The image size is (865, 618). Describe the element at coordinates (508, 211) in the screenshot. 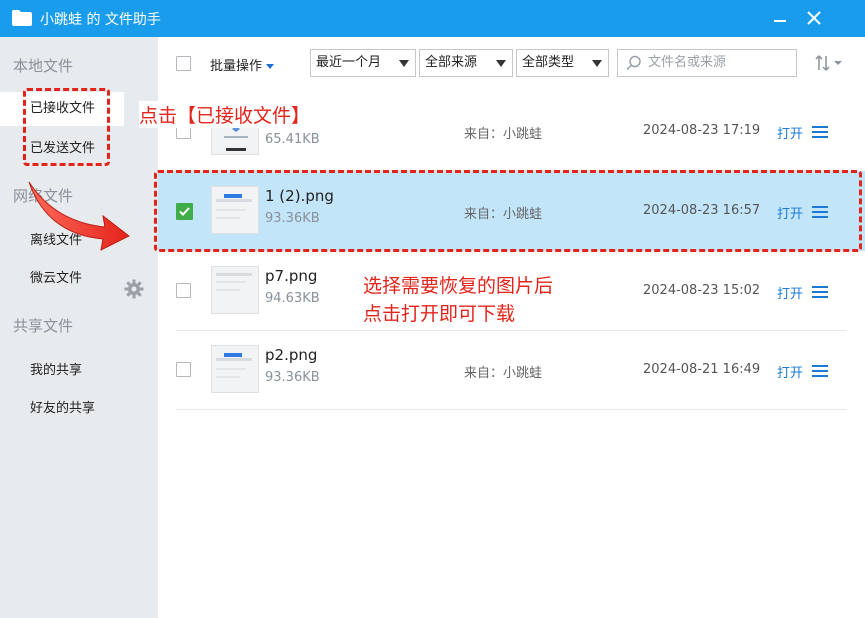

I see `annotation-box-selected-row` at that location.